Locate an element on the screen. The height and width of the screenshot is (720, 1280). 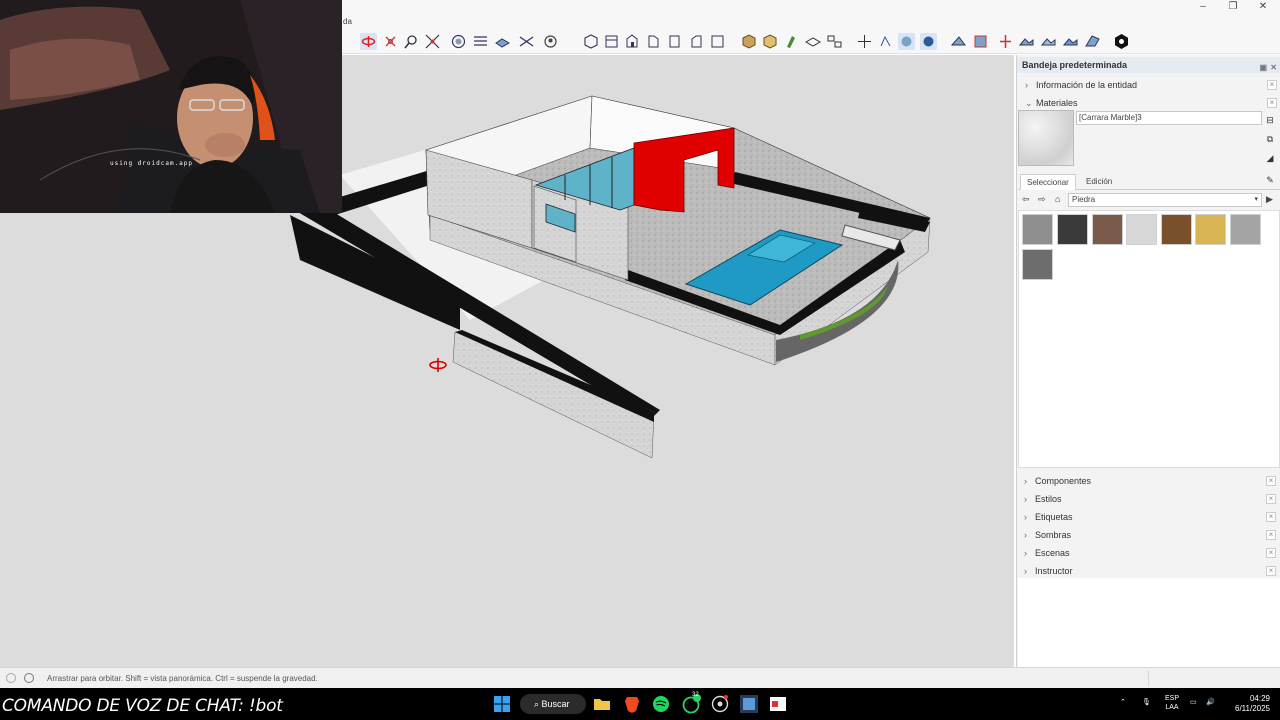
chevron-down-icon: ⌄ is located at coordinates (1029, 103).